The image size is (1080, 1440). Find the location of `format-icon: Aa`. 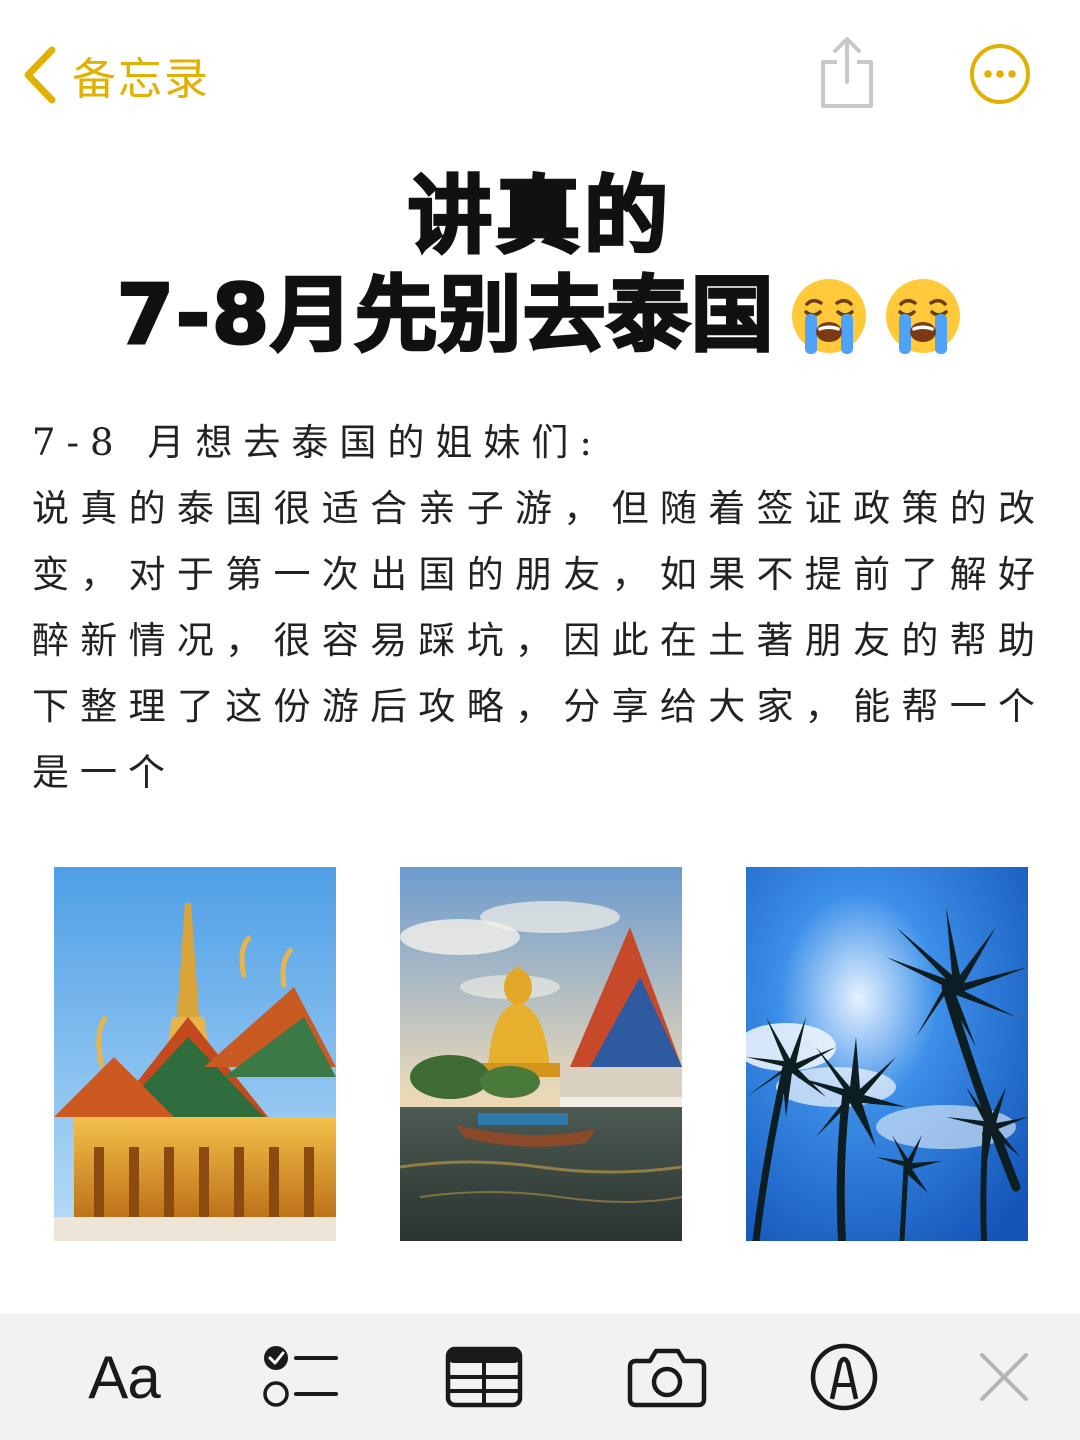

format-icon: Aa is located at coordinates (124, 1377).